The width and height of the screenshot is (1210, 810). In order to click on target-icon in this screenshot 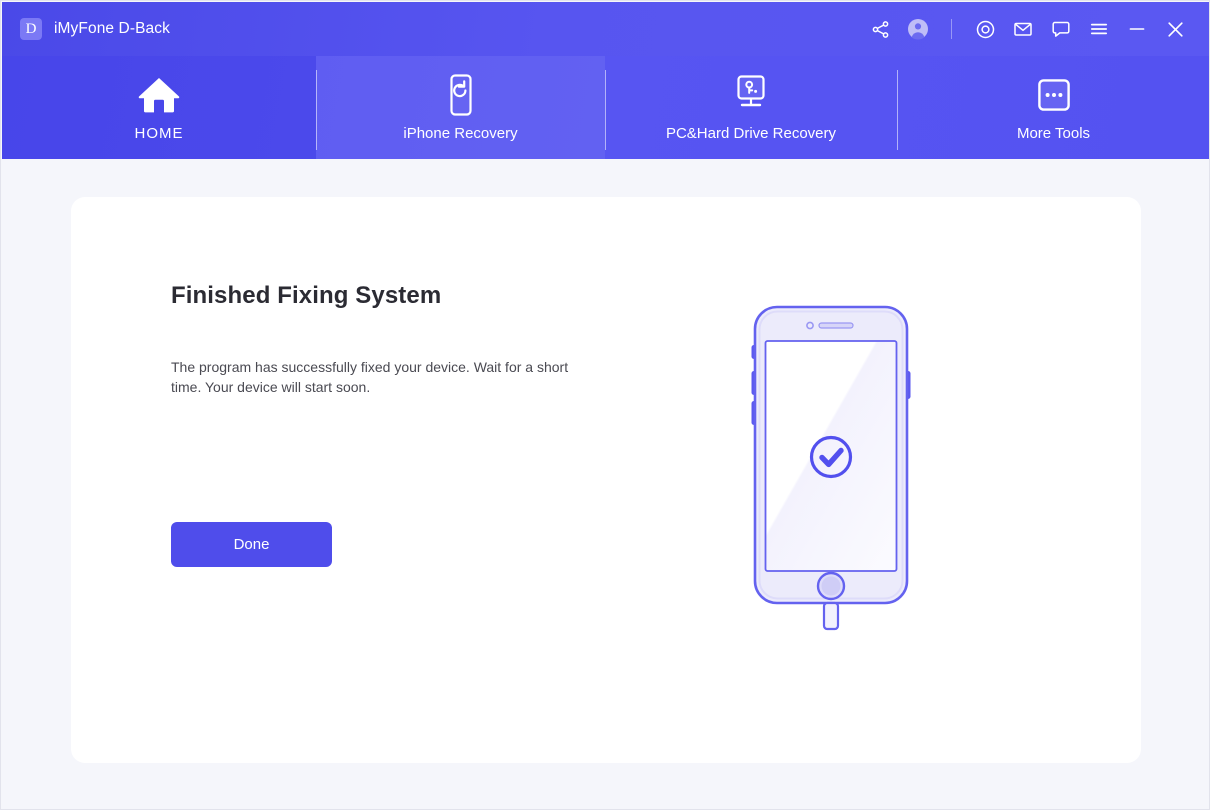, I will do `click(985, 29)`.